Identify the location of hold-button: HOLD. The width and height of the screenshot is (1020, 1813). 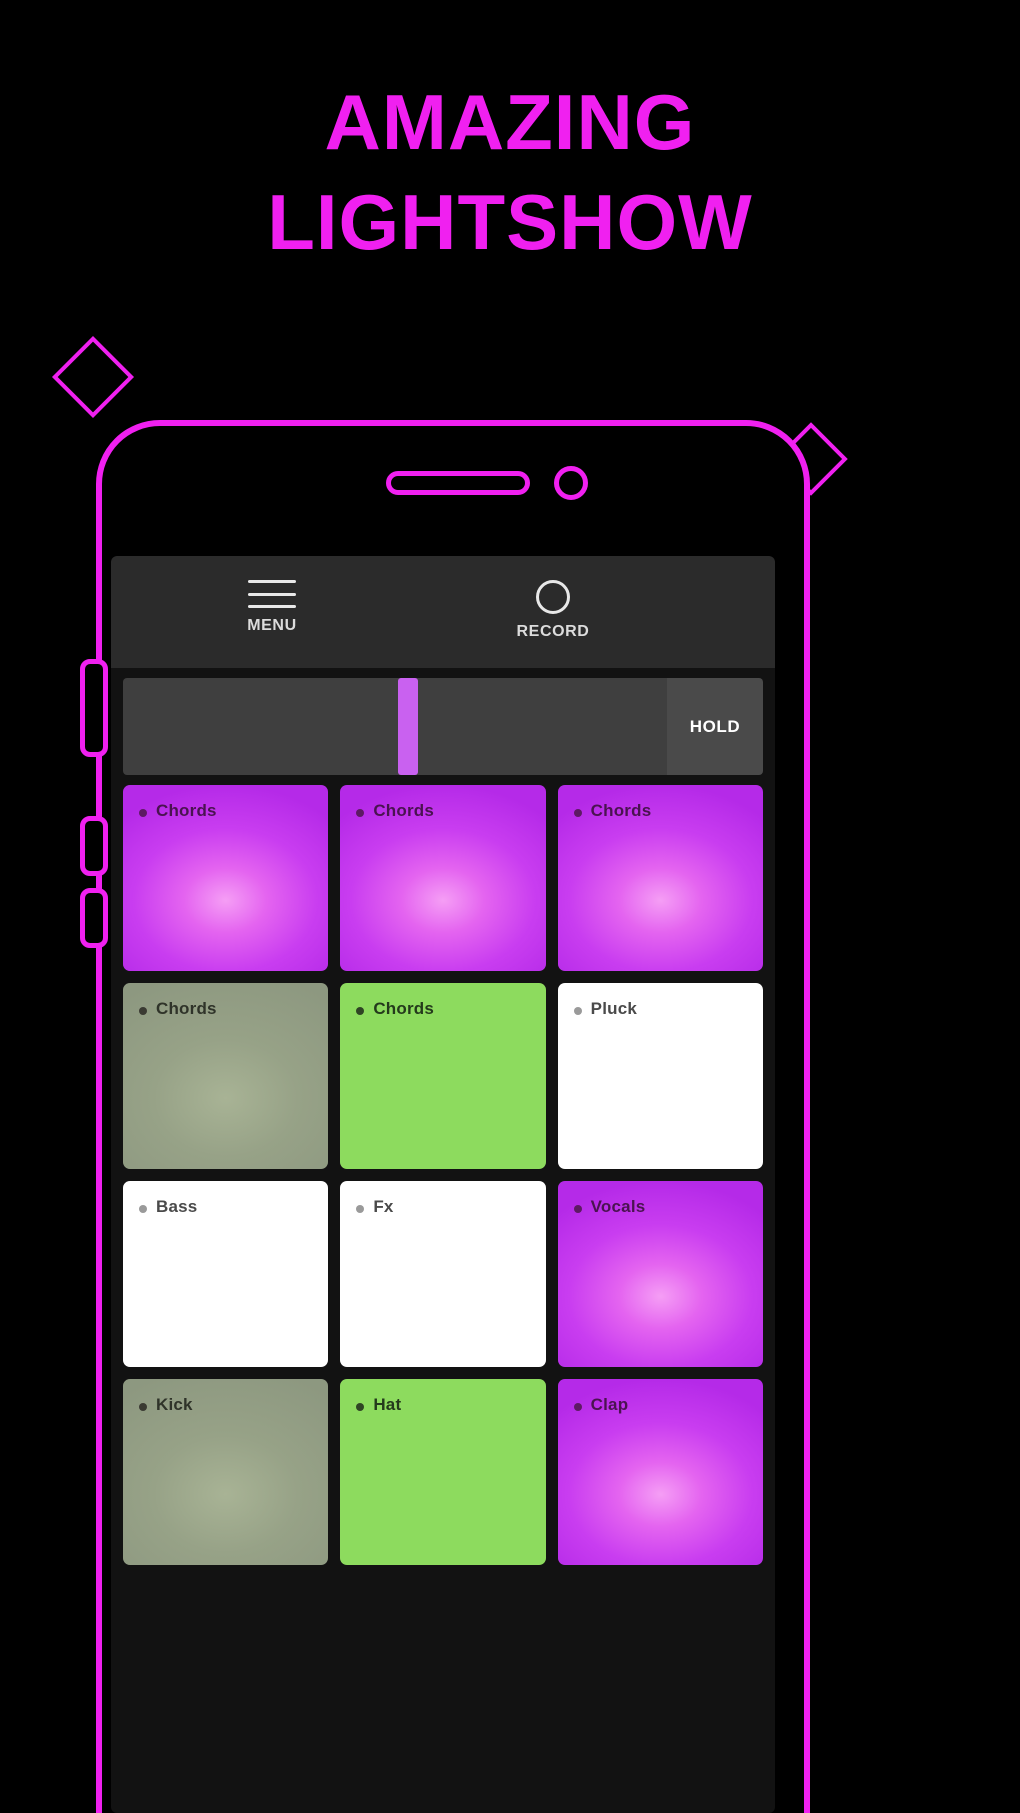
(715, 726).